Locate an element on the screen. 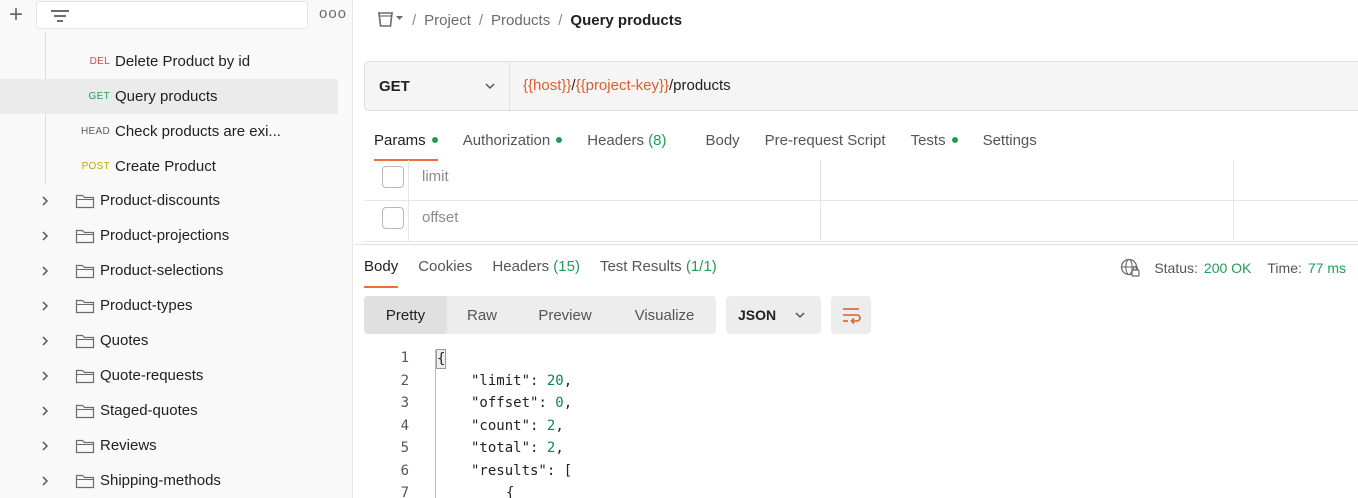 This screenshot has width=1358, height=498. response-tab-cookies: Cookies is located at coordinates (450, 270).